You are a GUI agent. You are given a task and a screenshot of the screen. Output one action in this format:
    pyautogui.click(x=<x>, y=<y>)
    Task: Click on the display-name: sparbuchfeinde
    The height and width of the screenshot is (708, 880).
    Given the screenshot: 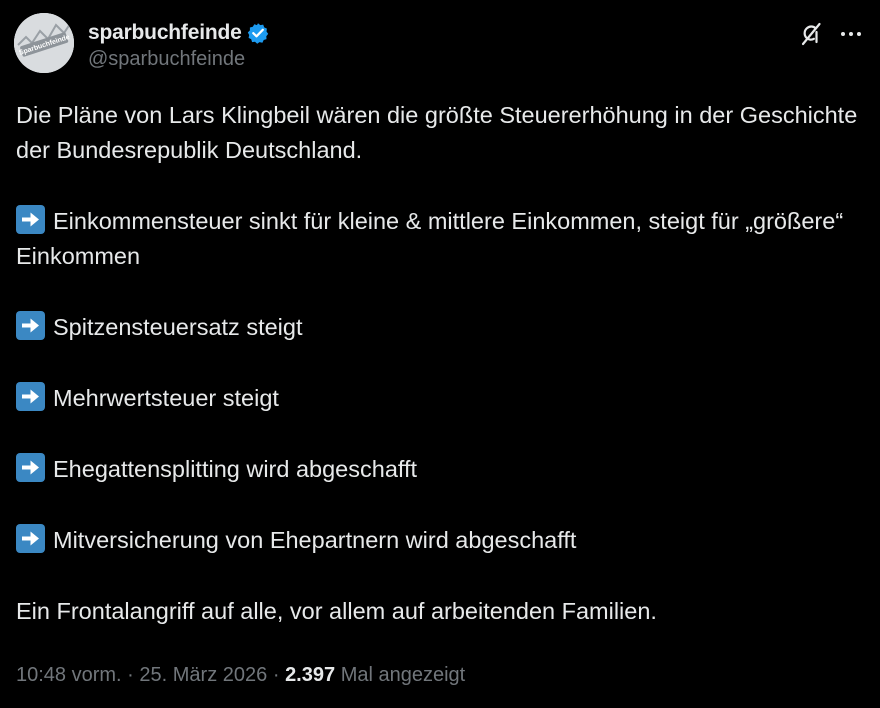 What is the action you would take?
    pyautogui.click(x=165, y=33)
    